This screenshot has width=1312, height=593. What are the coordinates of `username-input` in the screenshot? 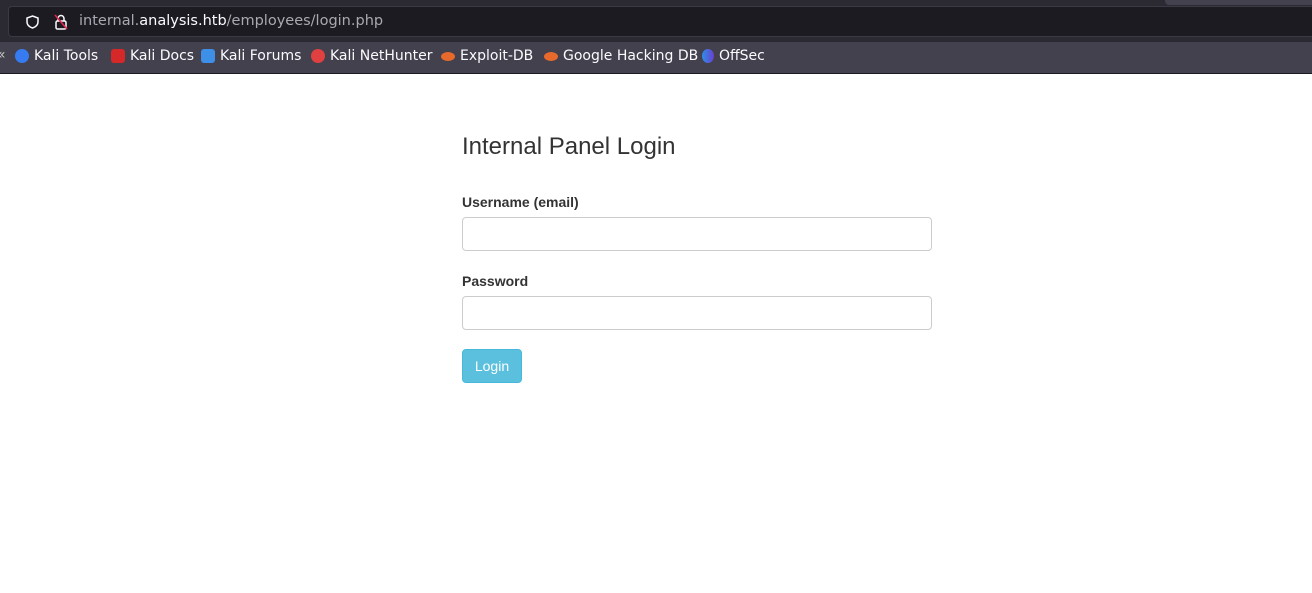 It's located at (697, 234).